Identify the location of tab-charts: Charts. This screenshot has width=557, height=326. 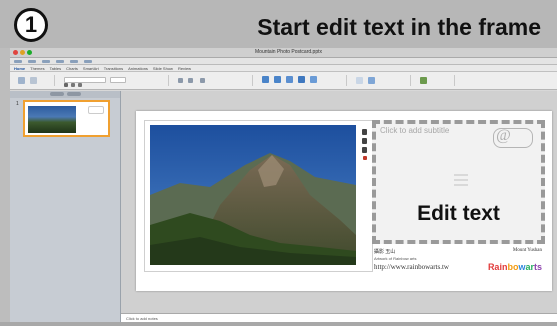
(72, 68).